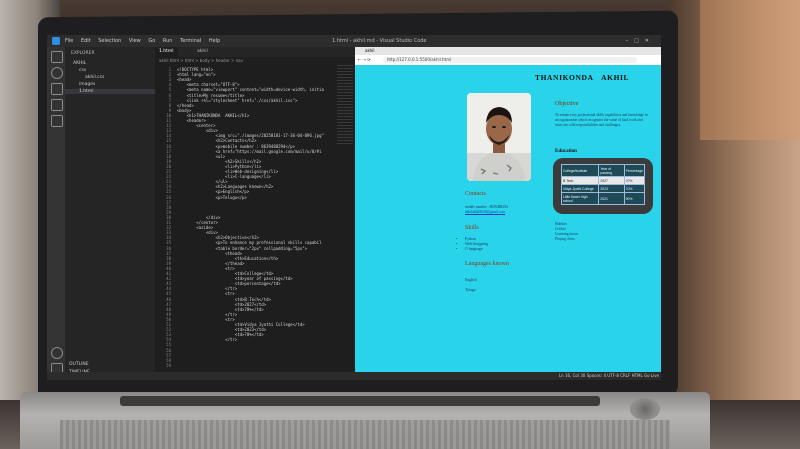 This screenshot has height=449, width=800. Describe the element at coordinates (83, 53) in the screenshot. I see `explorer-header: EXPLORER` at that location.